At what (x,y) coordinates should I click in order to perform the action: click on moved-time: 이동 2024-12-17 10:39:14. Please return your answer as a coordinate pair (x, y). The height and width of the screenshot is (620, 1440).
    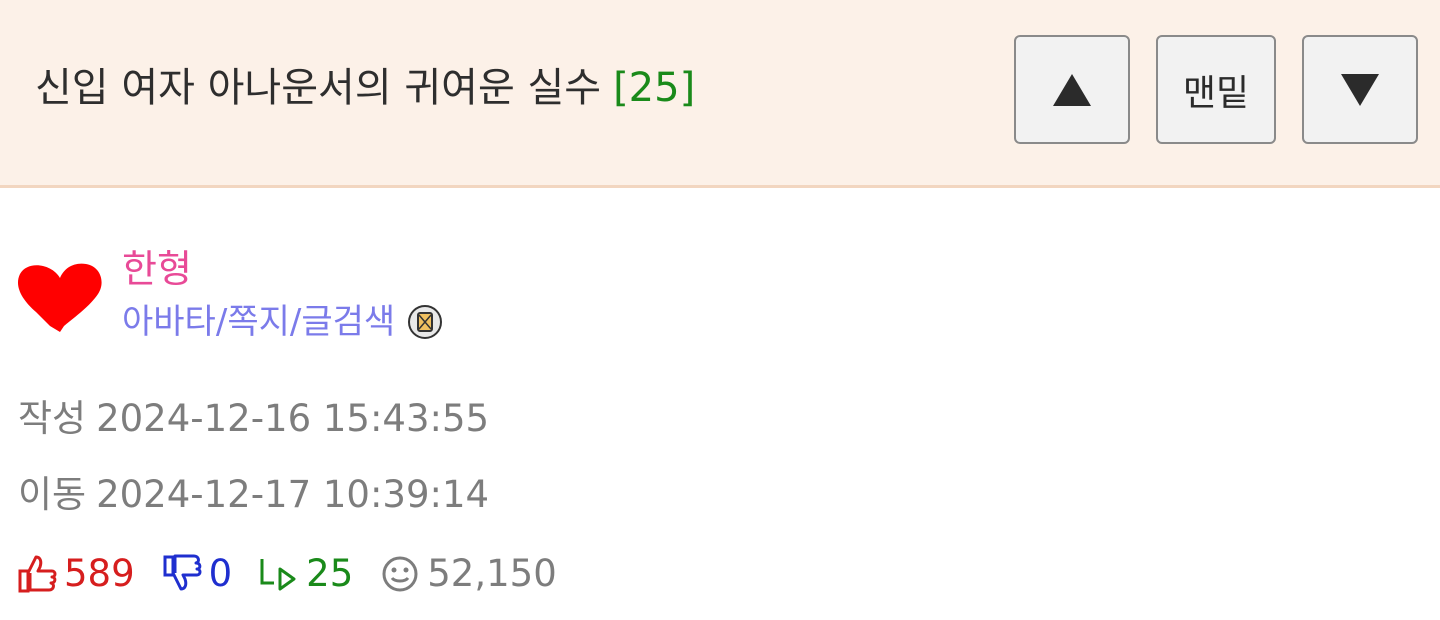
    Looking at the image, I should click on (253, 495).